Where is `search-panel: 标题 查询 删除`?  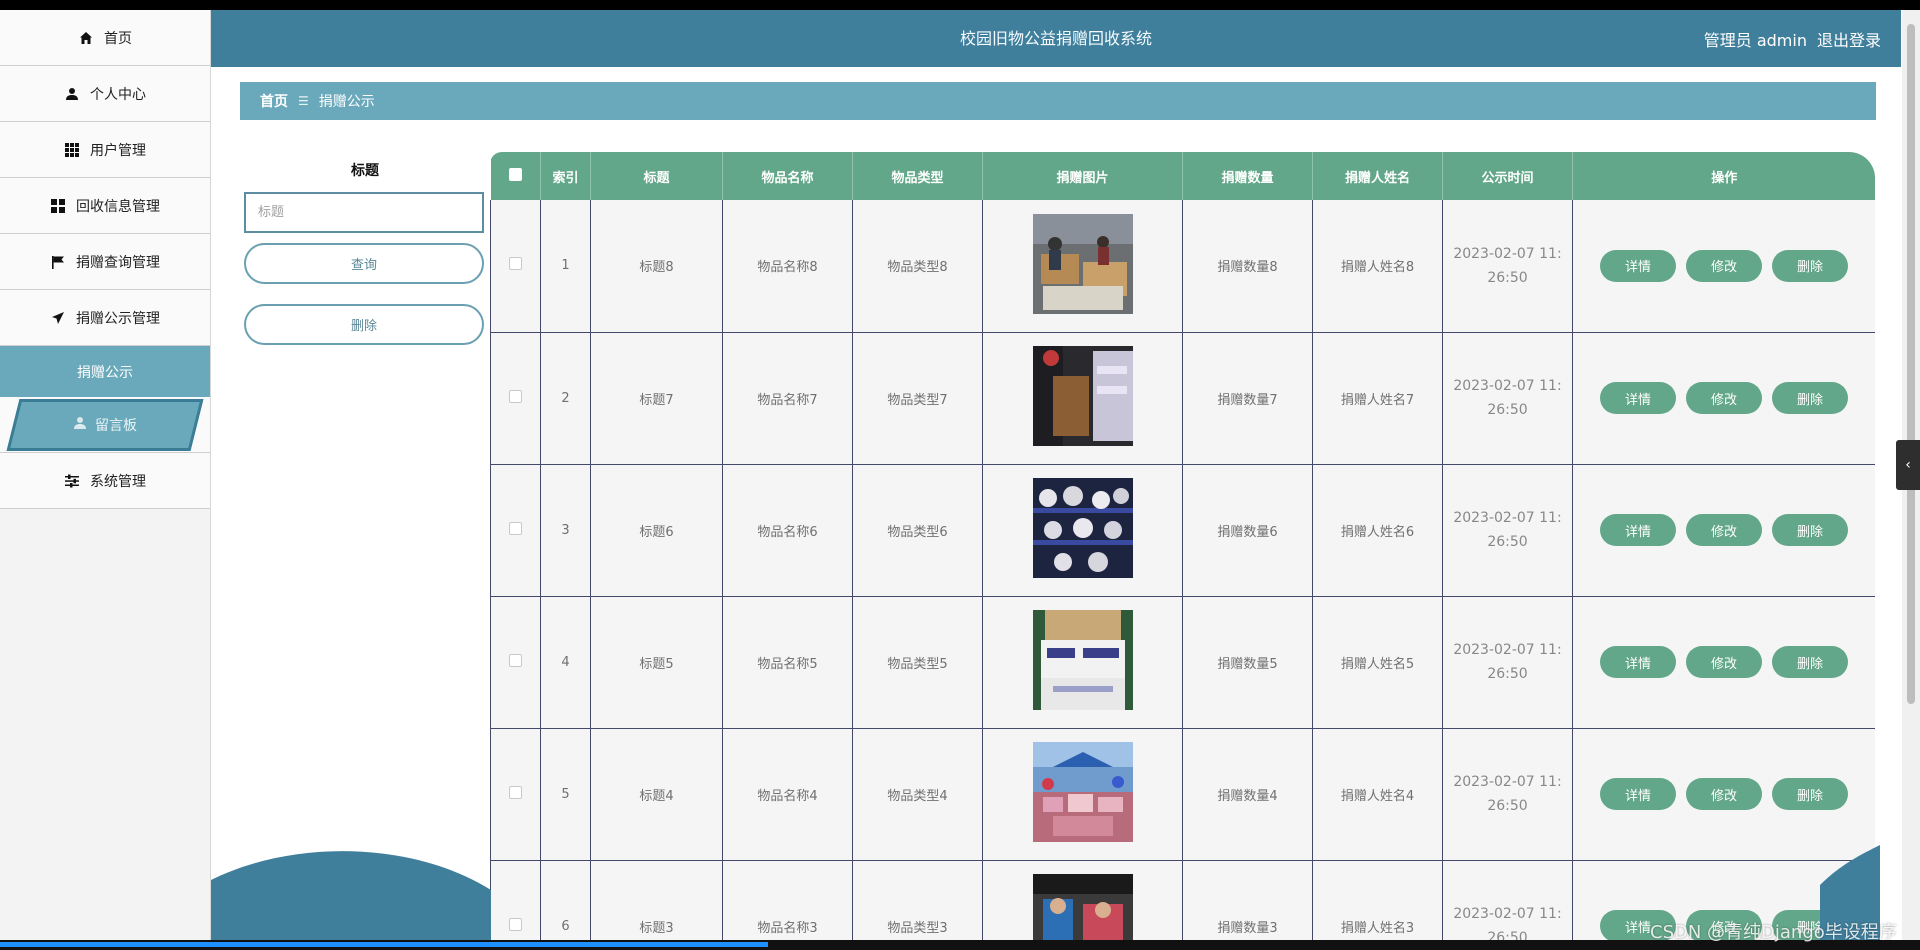
search-panel: 标题 查询 删除 is located at coordinates (365, 252).